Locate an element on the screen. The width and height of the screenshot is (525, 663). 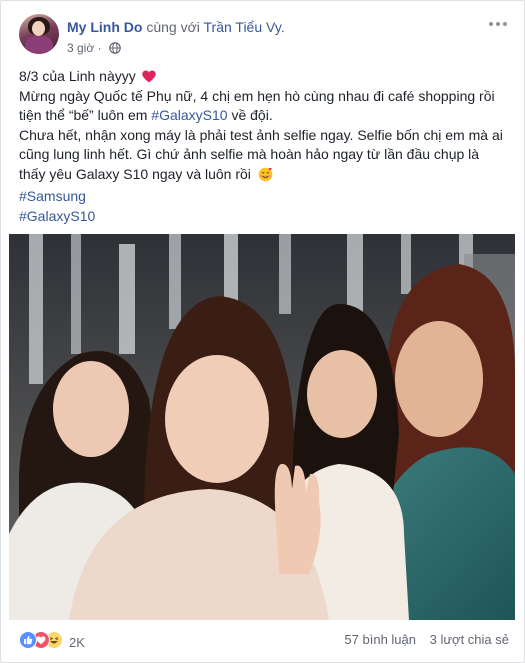
globe-icon is located at coordinates (115, 49).